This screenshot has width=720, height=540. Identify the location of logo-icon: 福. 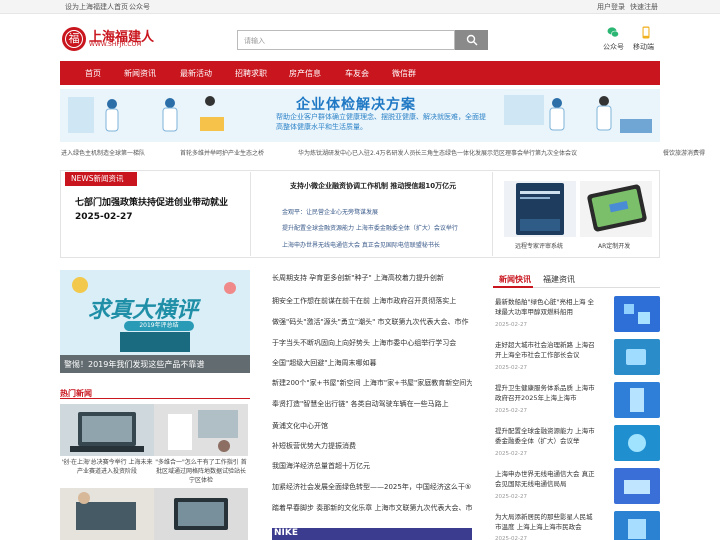
(74, 39).